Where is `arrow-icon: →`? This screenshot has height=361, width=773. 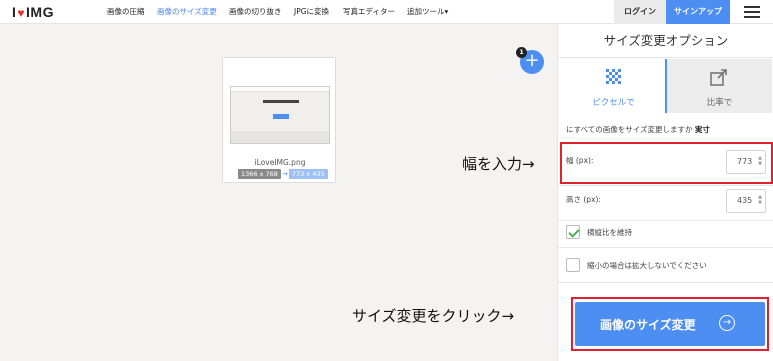
arrow-icon: → is located at coordinates (284, 174).